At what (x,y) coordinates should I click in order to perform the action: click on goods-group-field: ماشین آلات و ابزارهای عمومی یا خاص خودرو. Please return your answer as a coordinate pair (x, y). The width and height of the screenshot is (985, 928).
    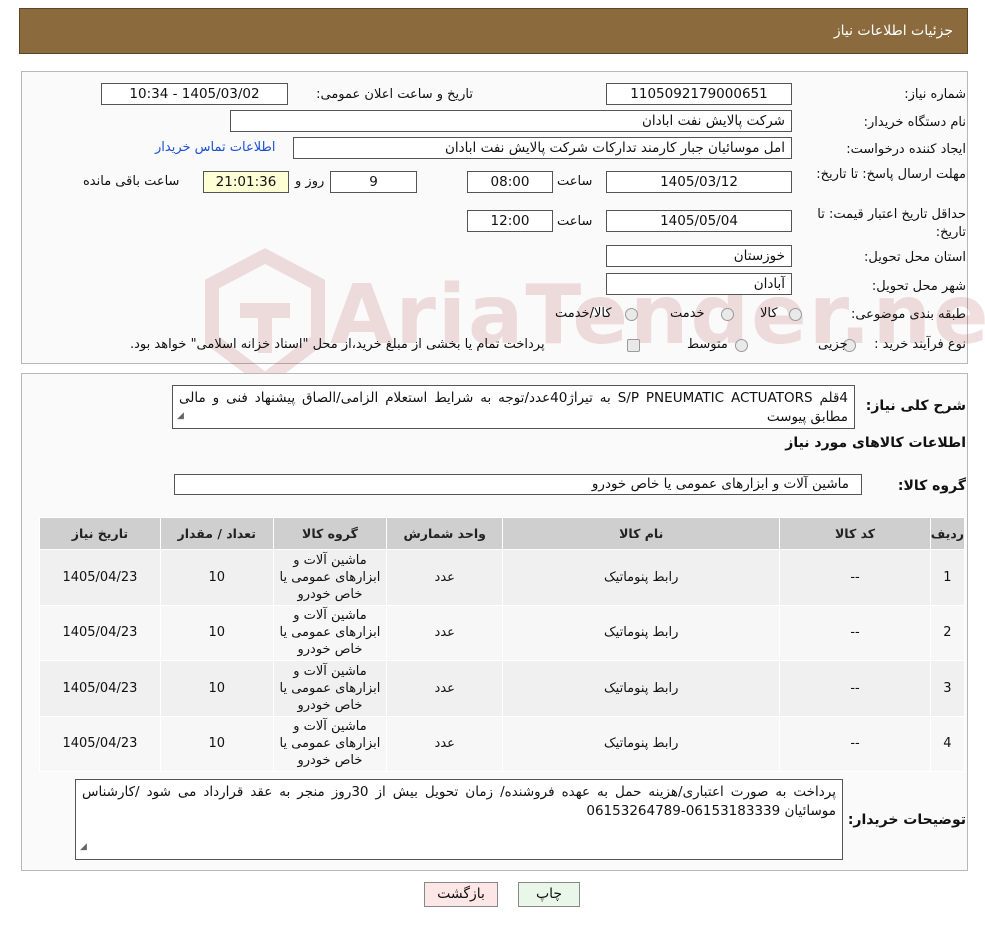
    Looking at the image, I should click on (518, 484).